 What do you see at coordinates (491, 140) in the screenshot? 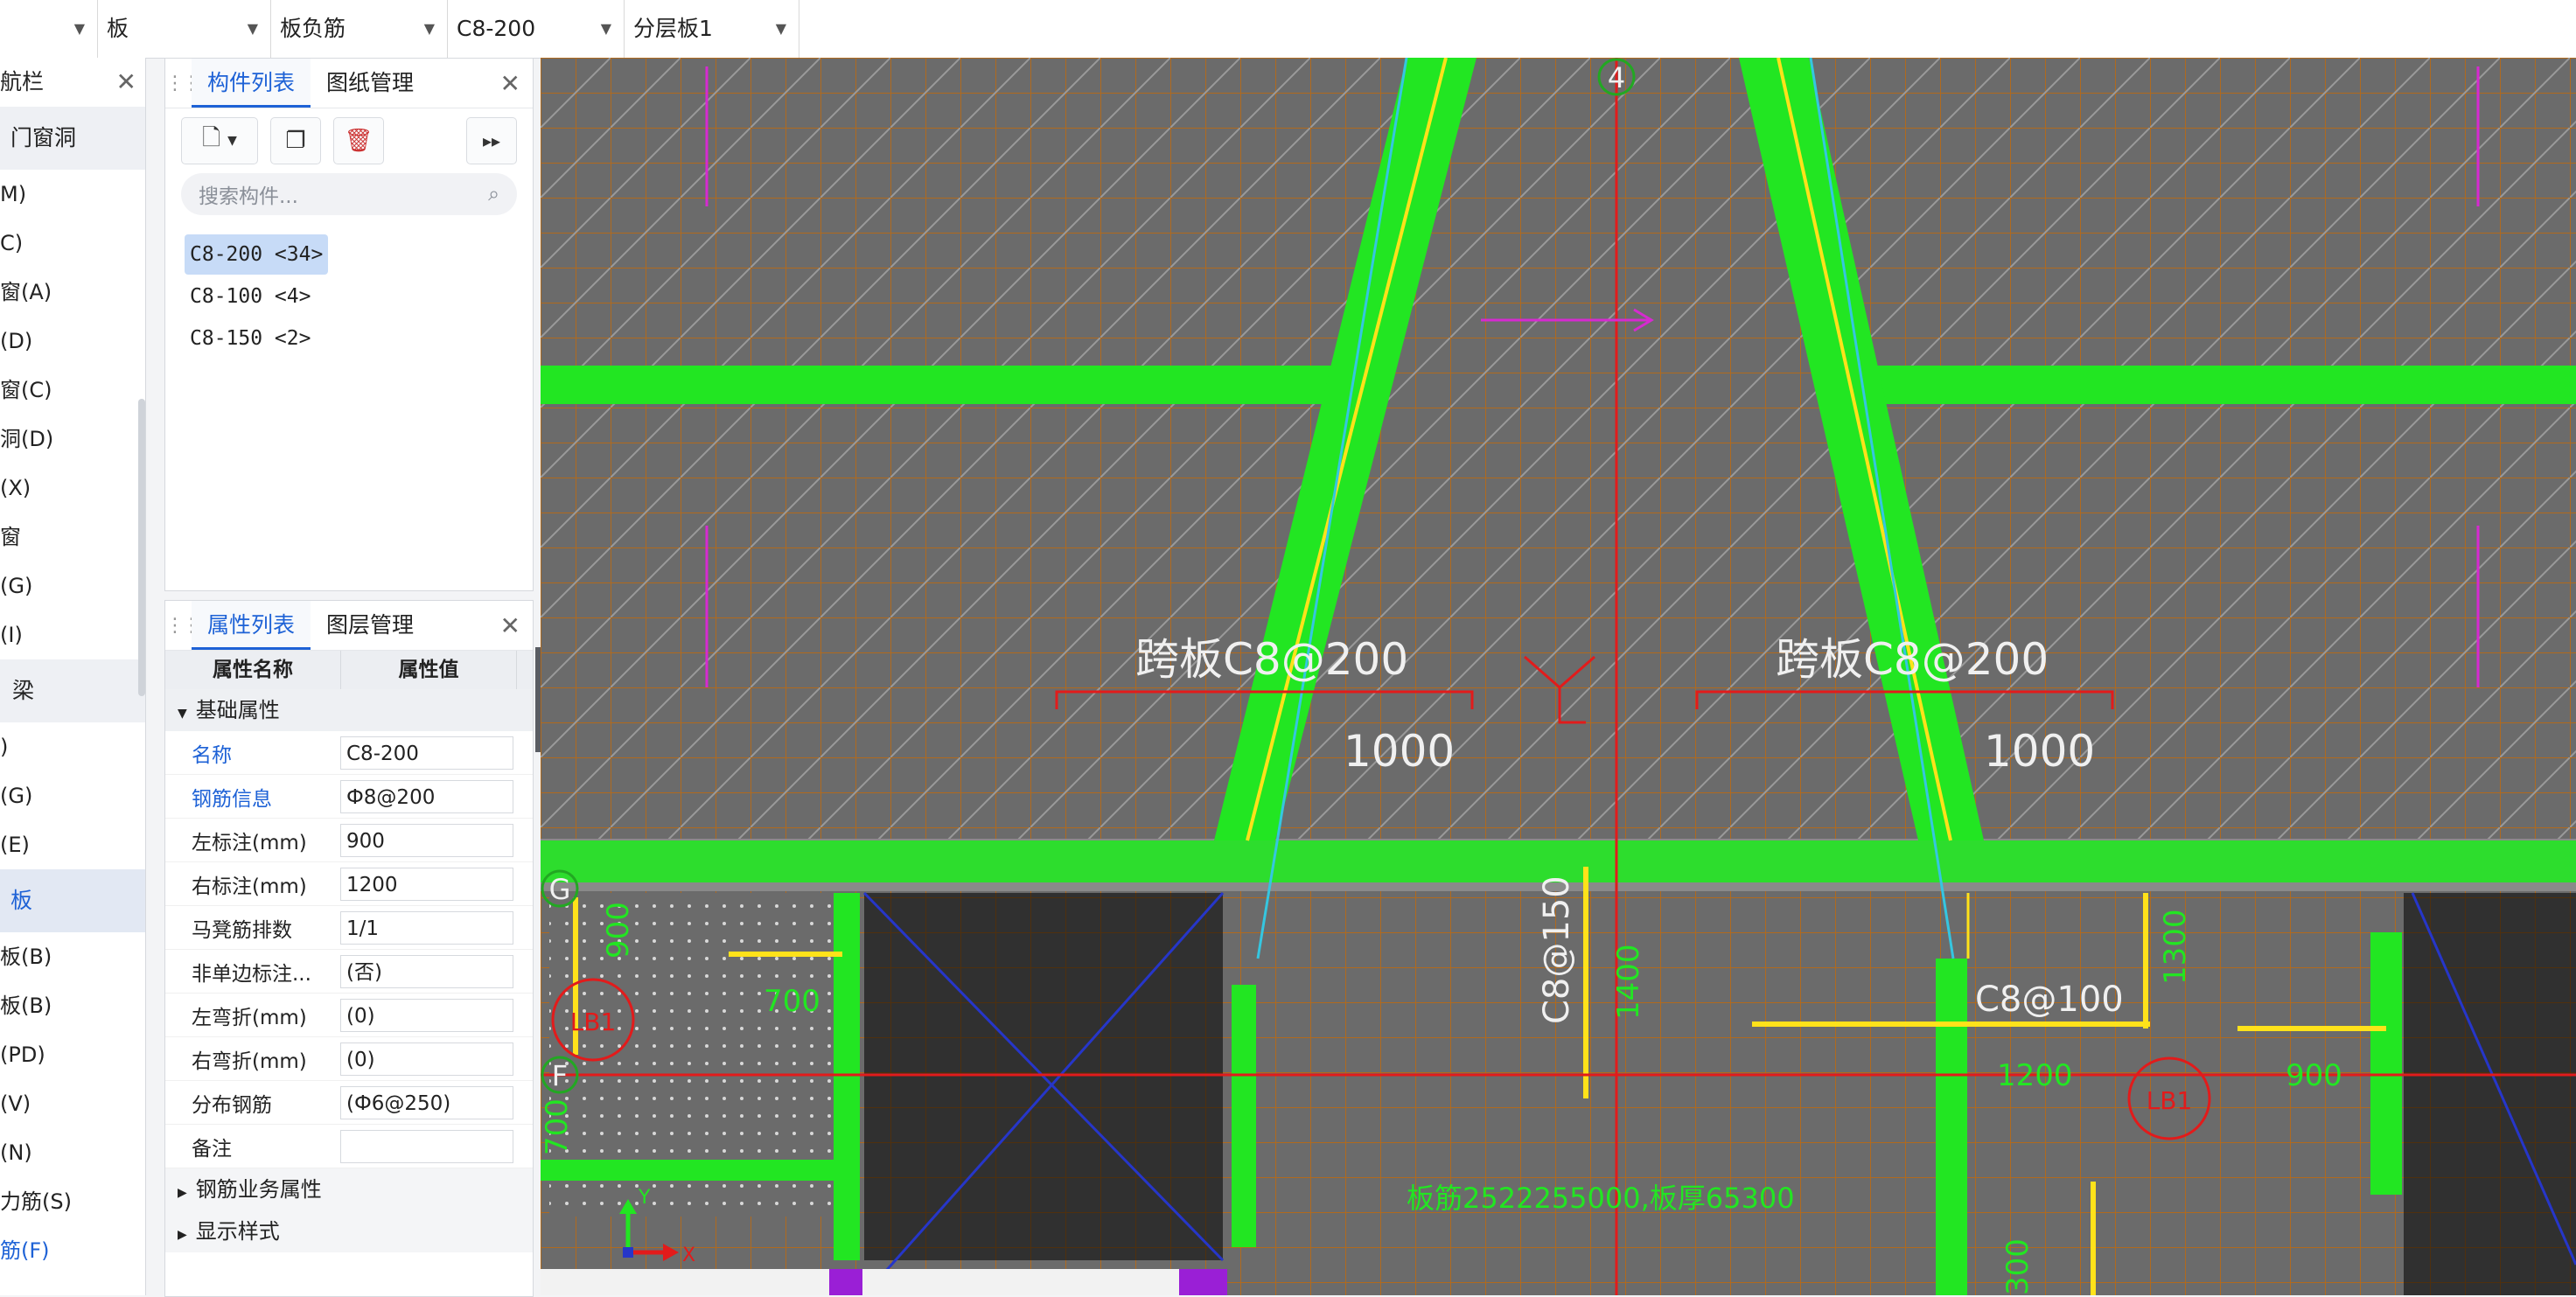
I see `expand-toolbar-button: ▸▸` at bounding box center [491, 140].